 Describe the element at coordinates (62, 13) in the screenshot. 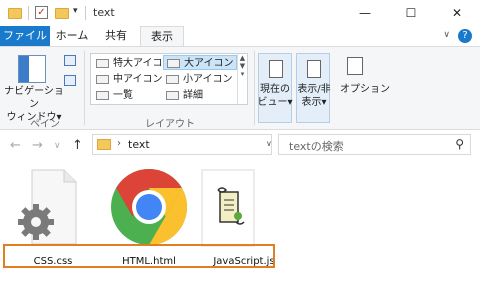

I see `new-folder-icon` at that location.